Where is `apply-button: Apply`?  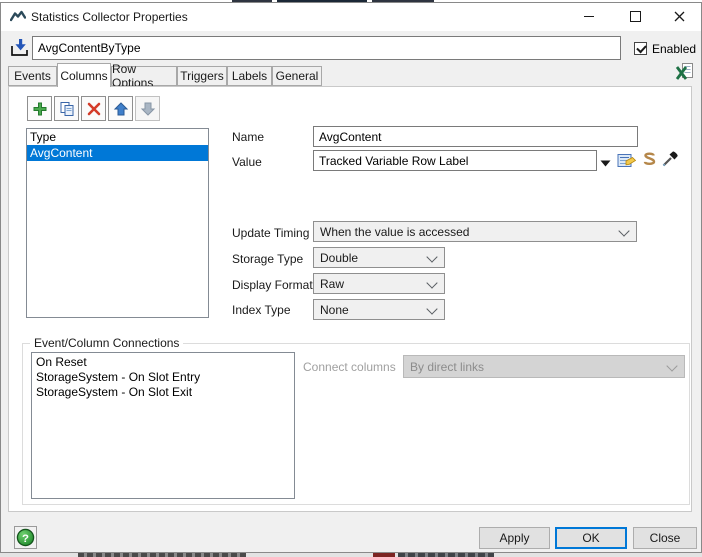 apply-button: Apply is located at coordinates (514, 538).